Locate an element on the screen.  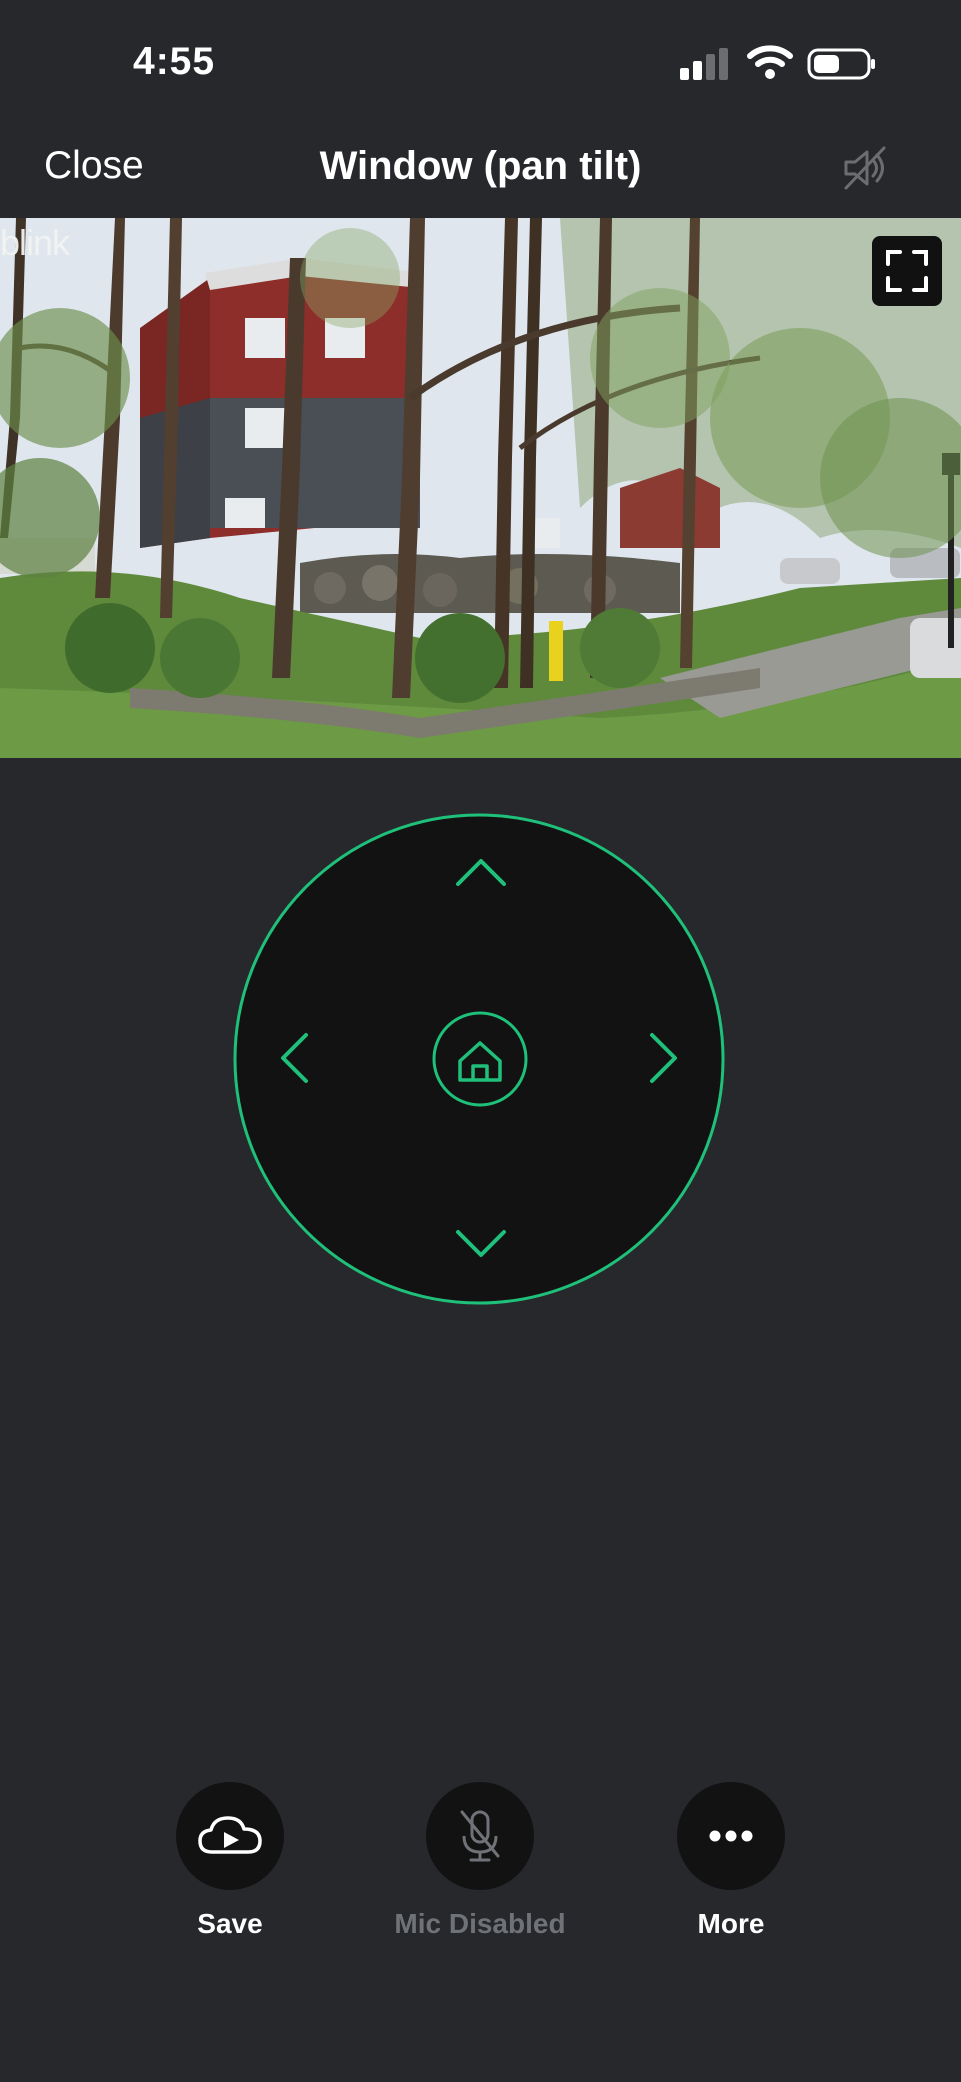
tilt-down-button is located at coordinates (479, 1238).